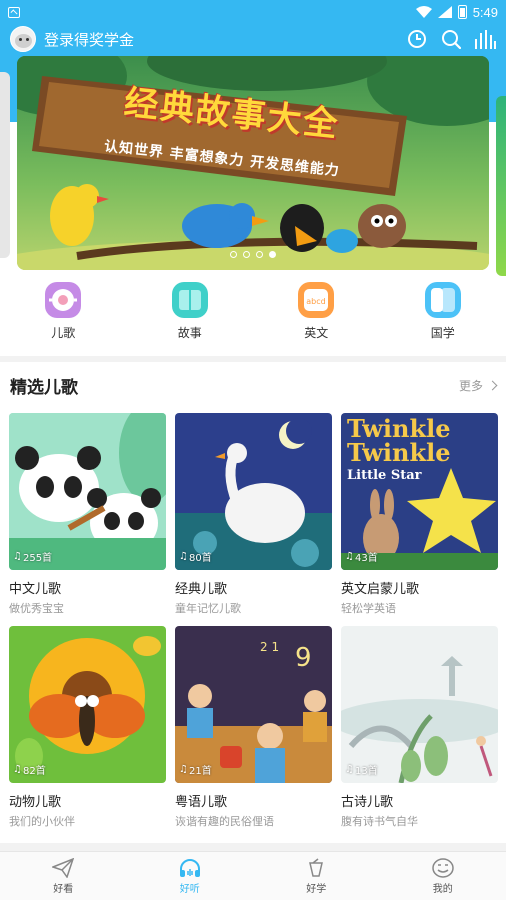 The width and height of the screenshot is (506, 900). I want to click on category-classics: 国学, so click(443, 315).